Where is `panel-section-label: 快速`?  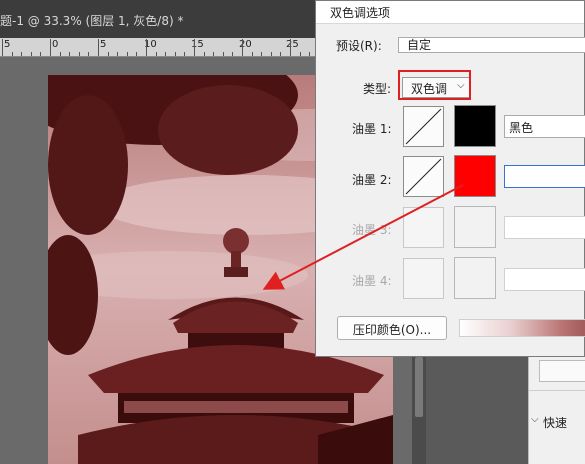
panel-section-label: 快速 is located at coordinates (555, 422).